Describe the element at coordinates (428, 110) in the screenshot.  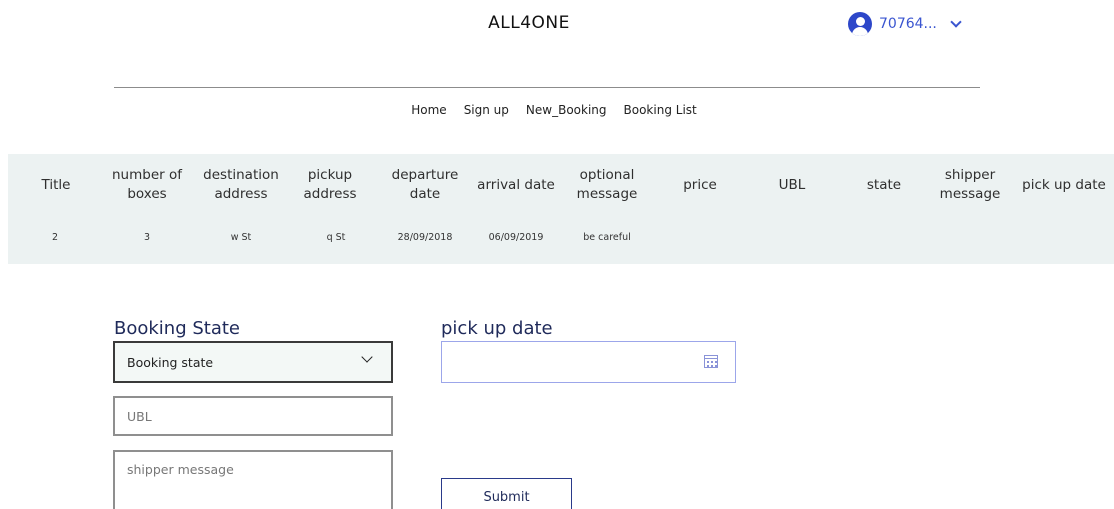
I see `nav-item-home: Home` at that location.